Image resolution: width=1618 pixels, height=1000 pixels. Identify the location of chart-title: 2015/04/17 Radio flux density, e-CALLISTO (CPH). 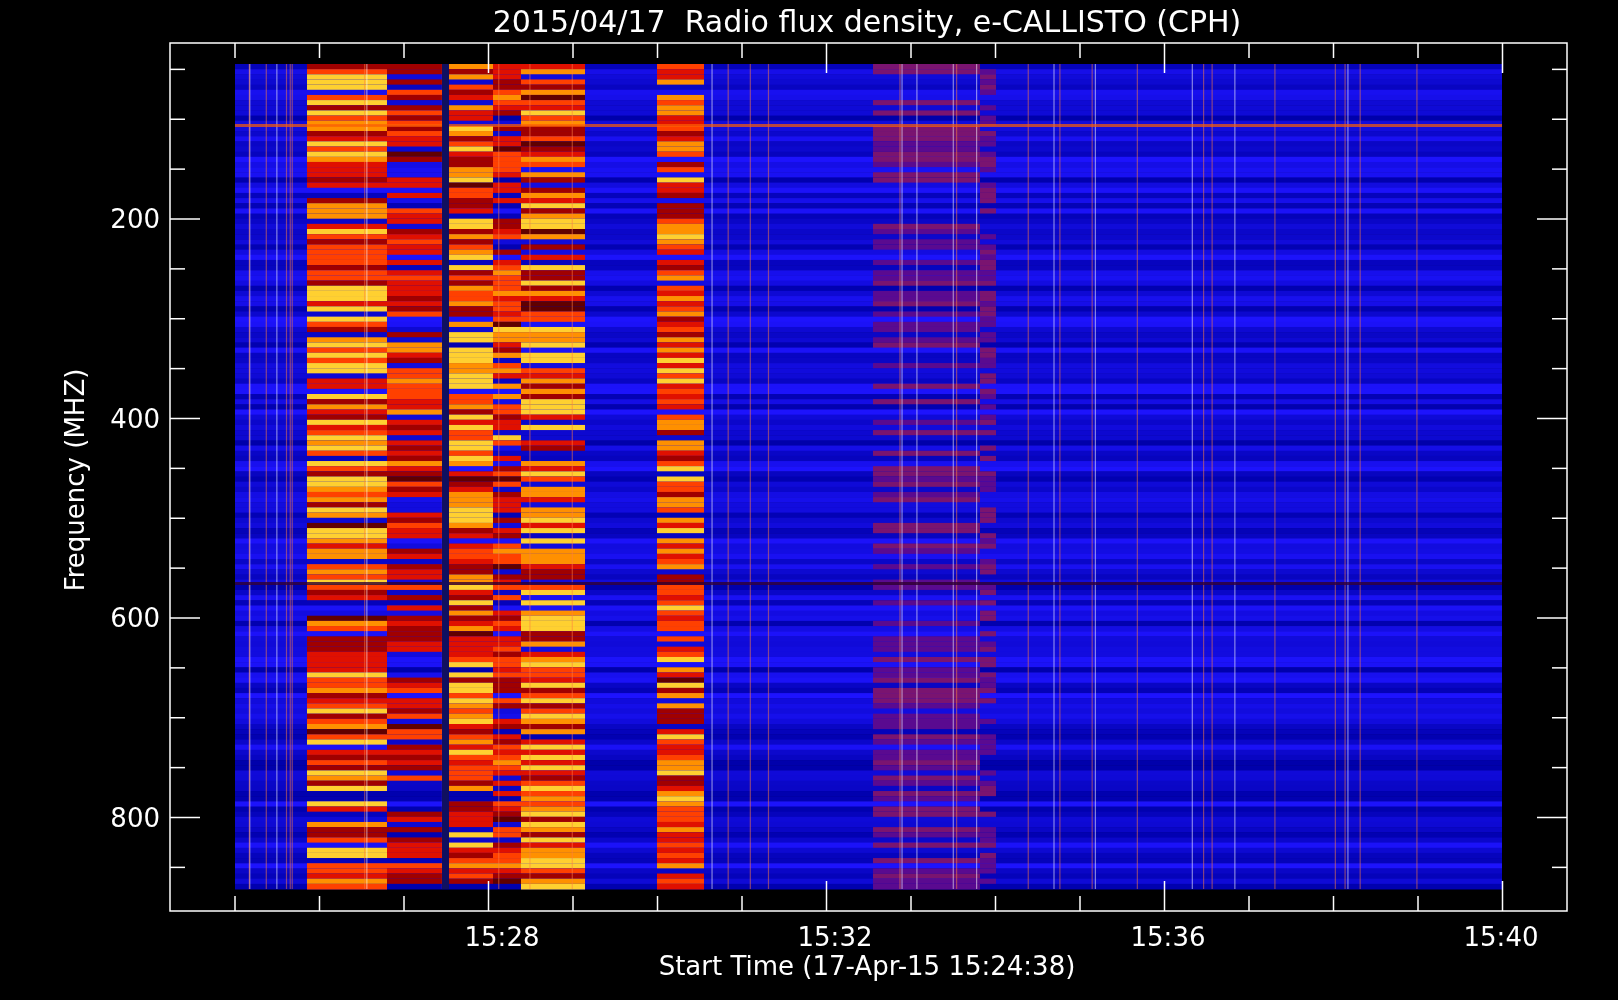
(867, 21).